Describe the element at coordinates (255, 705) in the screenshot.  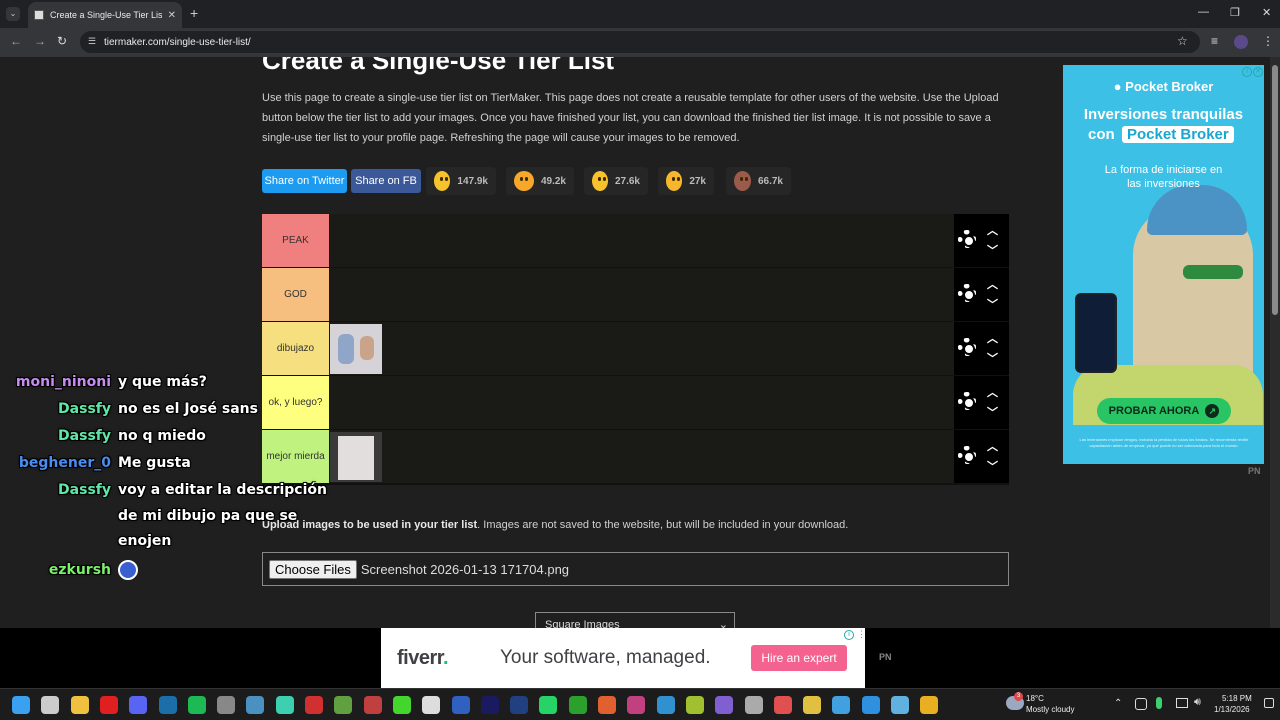
I see `davinci-icon` at that location.